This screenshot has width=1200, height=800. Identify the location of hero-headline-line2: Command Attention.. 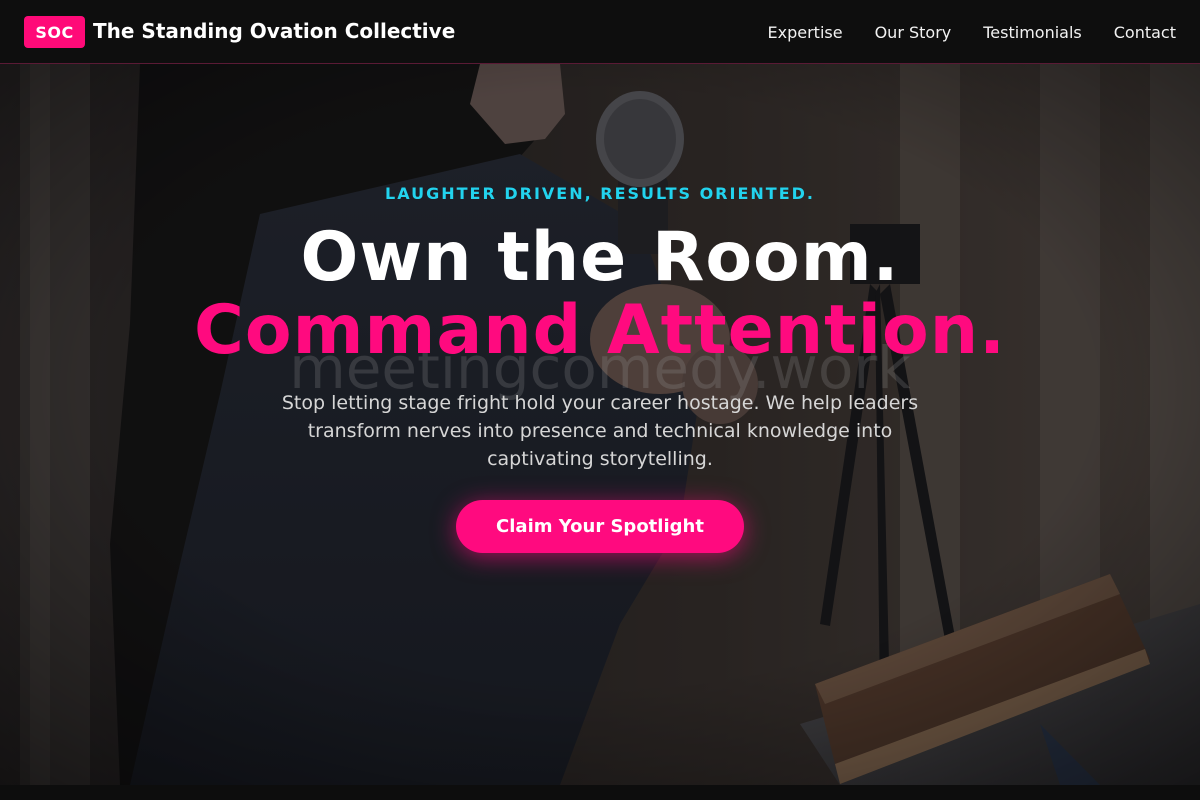
(600, 330).